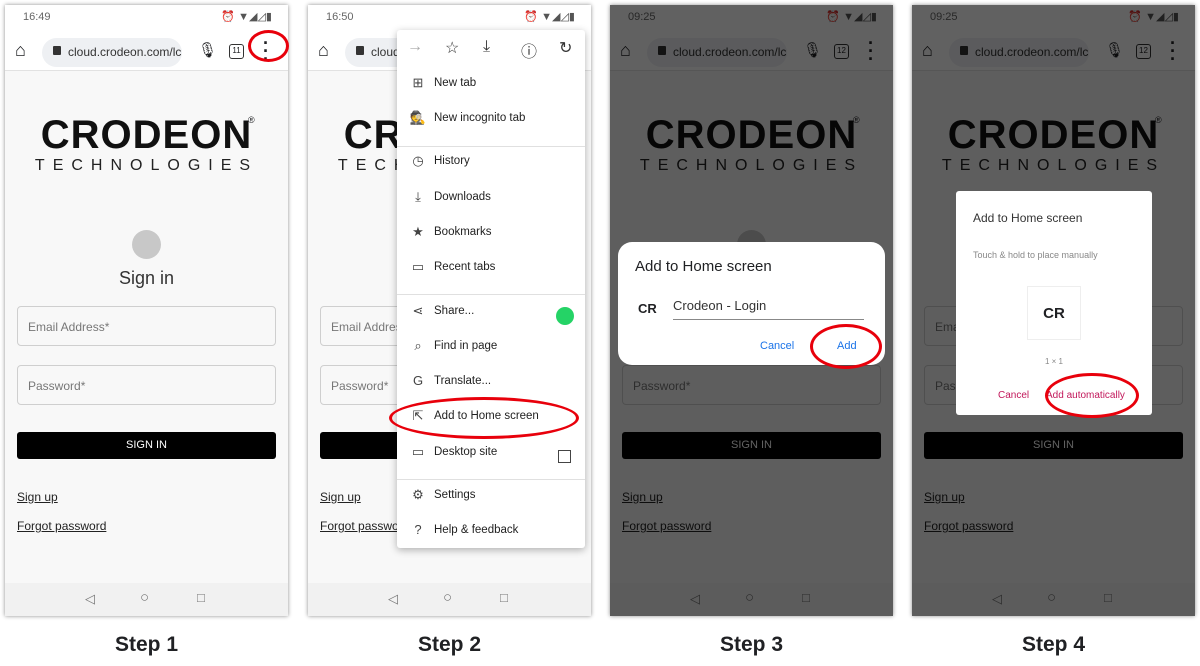 Image resolution: width=1200 pixels, height=666 pixels. What do you see at coordinates (529, 50) in the screenshot?
I see `info-icon: ⓘ` at bounding box center [529, 50].